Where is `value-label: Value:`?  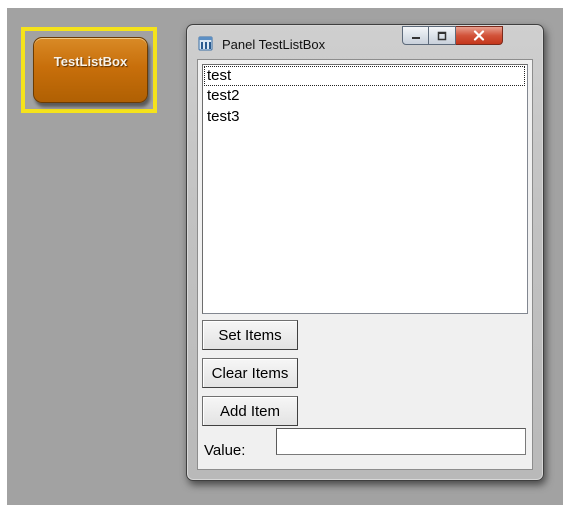 value-label: Value: is located at coordinates (225, 450).